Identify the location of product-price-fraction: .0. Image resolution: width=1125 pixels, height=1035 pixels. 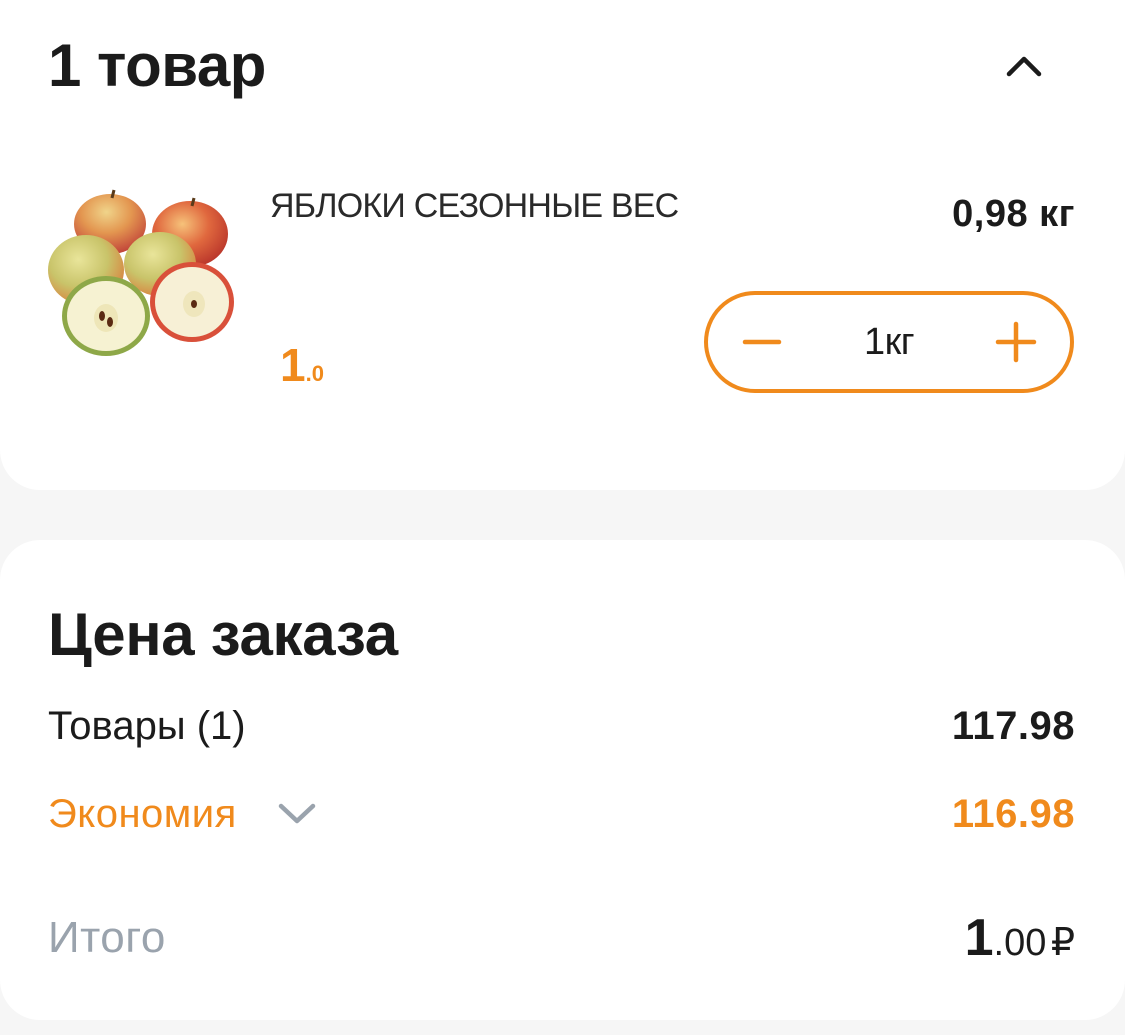
(314, 373).